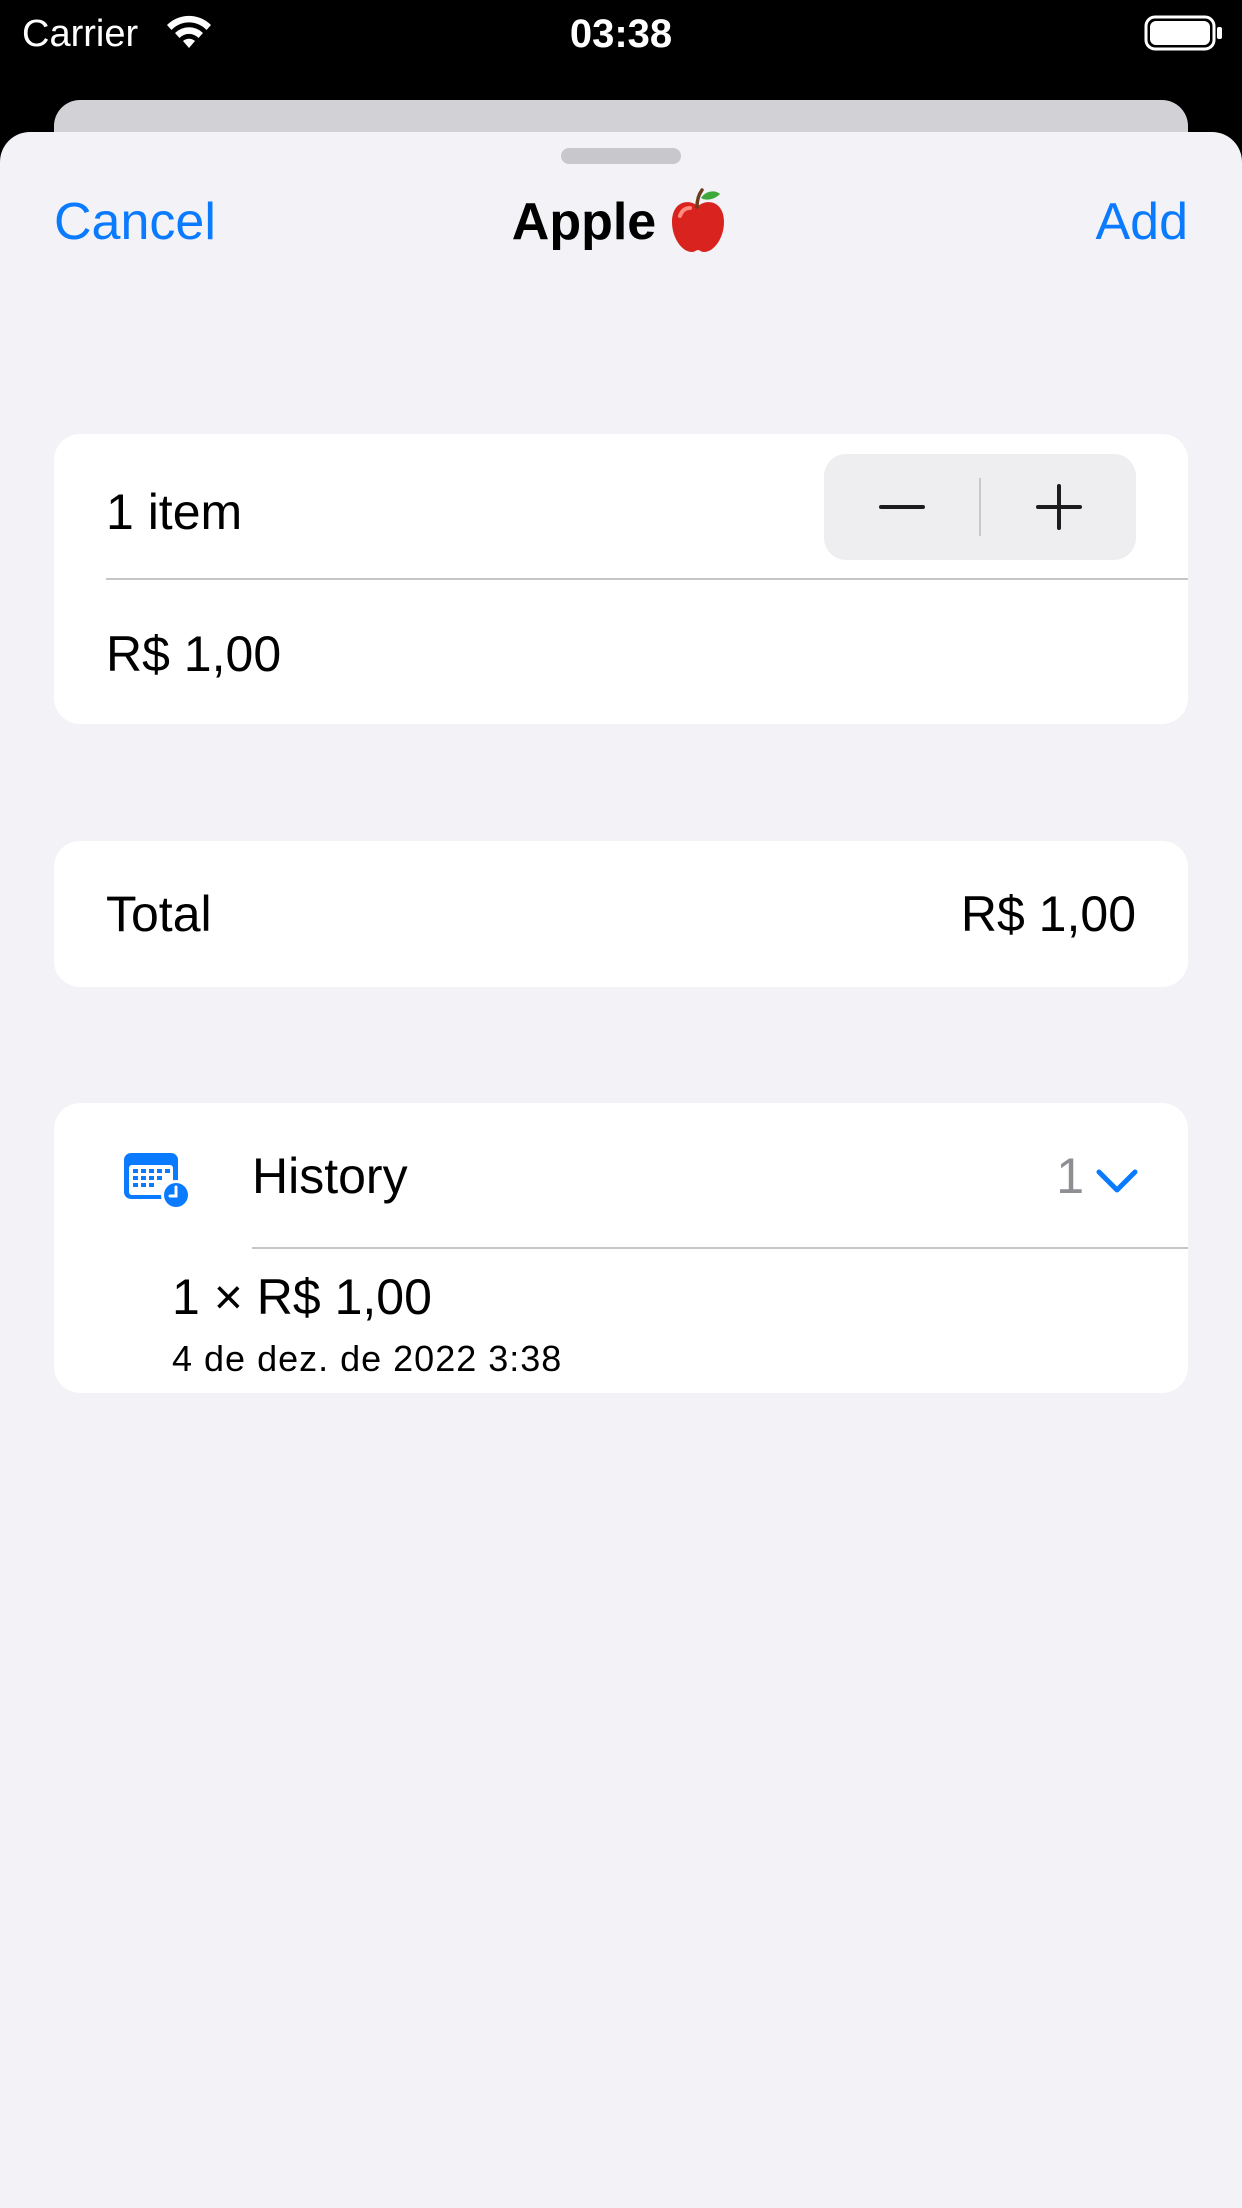 The width and height of the screenshot is (1242, 2208). I want to click on page-title: Apple, so click(621, 221).